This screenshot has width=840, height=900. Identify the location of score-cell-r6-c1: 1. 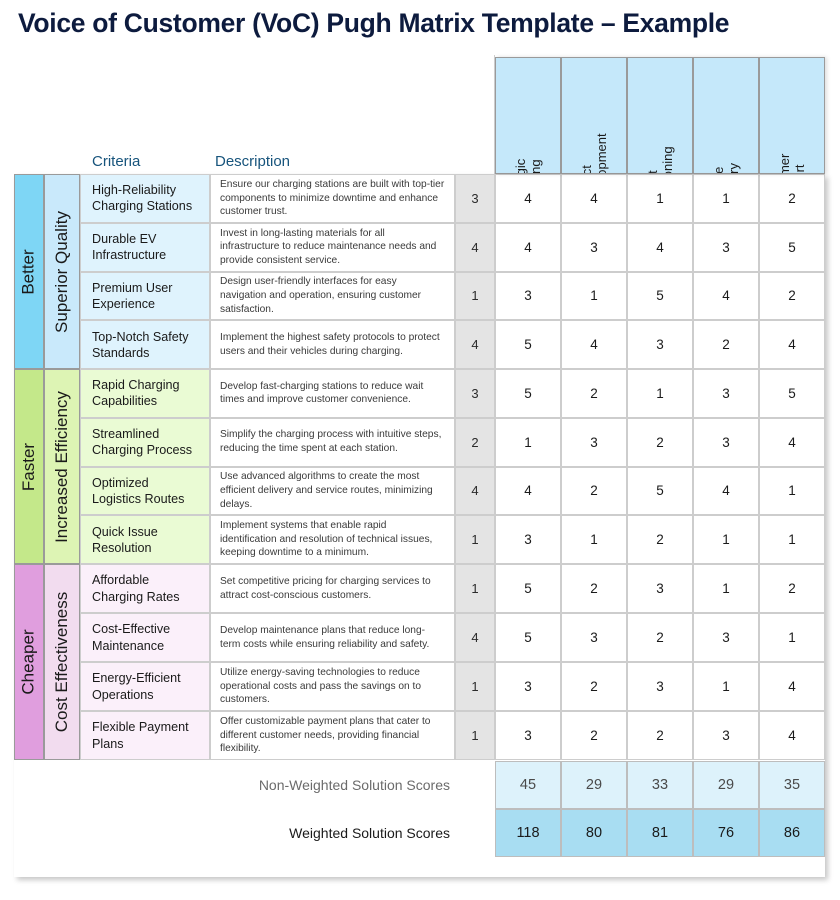
(528, 442).